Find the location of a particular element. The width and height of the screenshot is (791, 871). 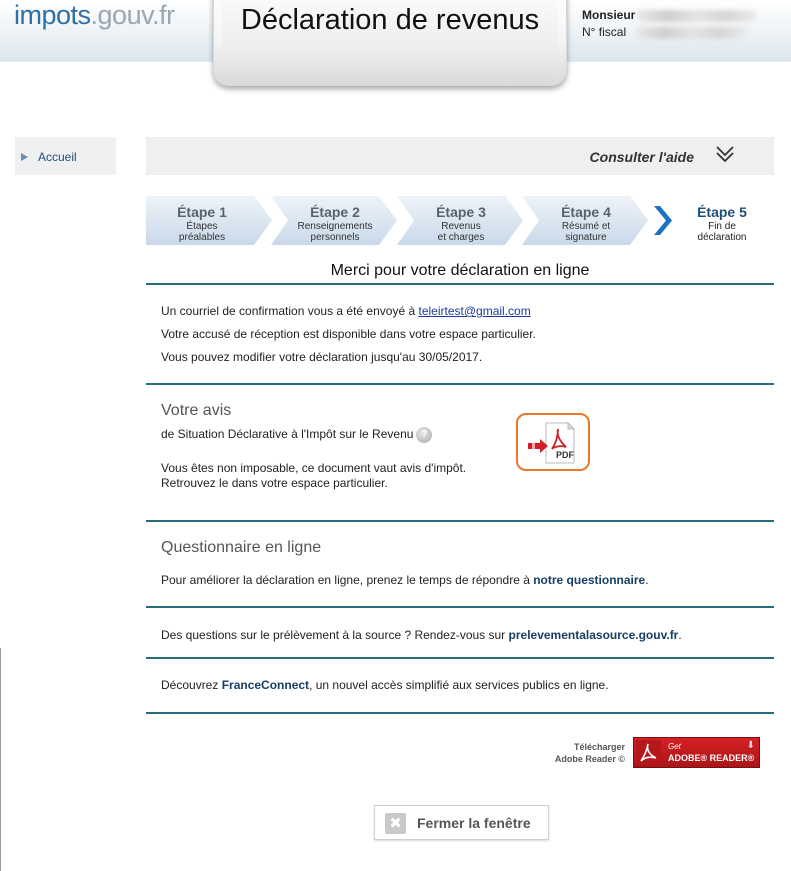

close-window-button: ✖ Fermer la fenêtre is located at coordinates (461, 822).